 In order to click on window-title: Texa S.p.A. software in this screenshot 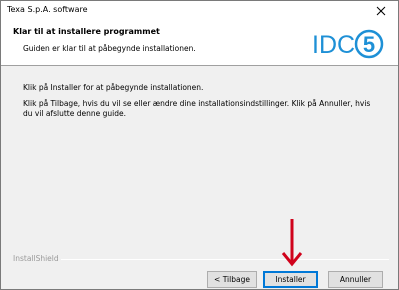, I will do `click(47, 9)`.